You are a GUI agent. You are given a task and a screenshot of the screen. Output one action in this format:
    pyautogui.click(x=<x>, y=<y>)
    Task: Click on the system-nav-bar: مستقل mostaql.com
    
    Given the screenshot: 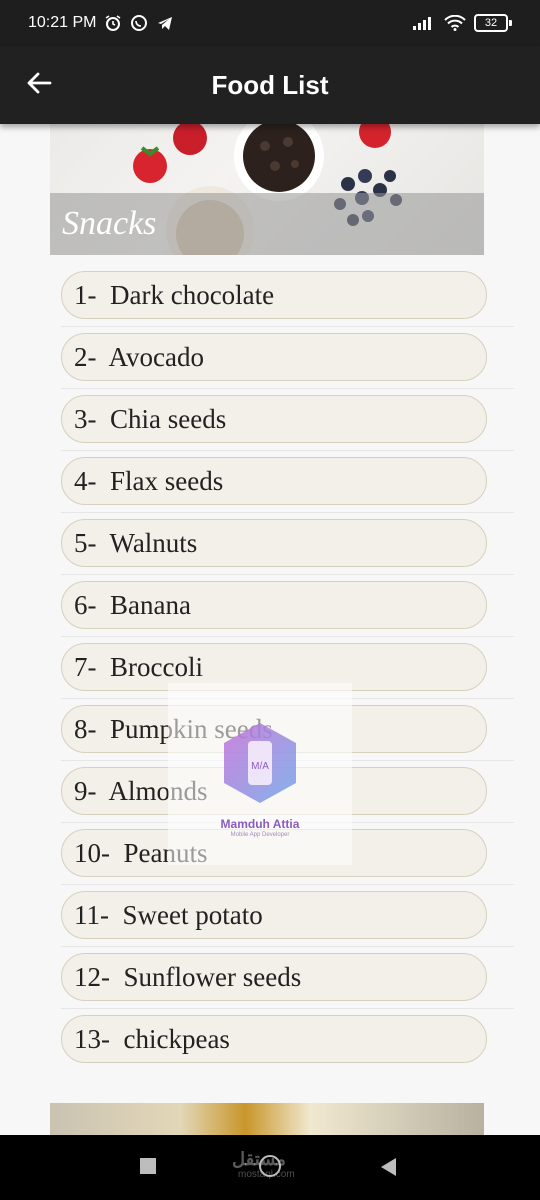 What is the action you would take?
    pyautogui.click(x=270, y=1167)
    